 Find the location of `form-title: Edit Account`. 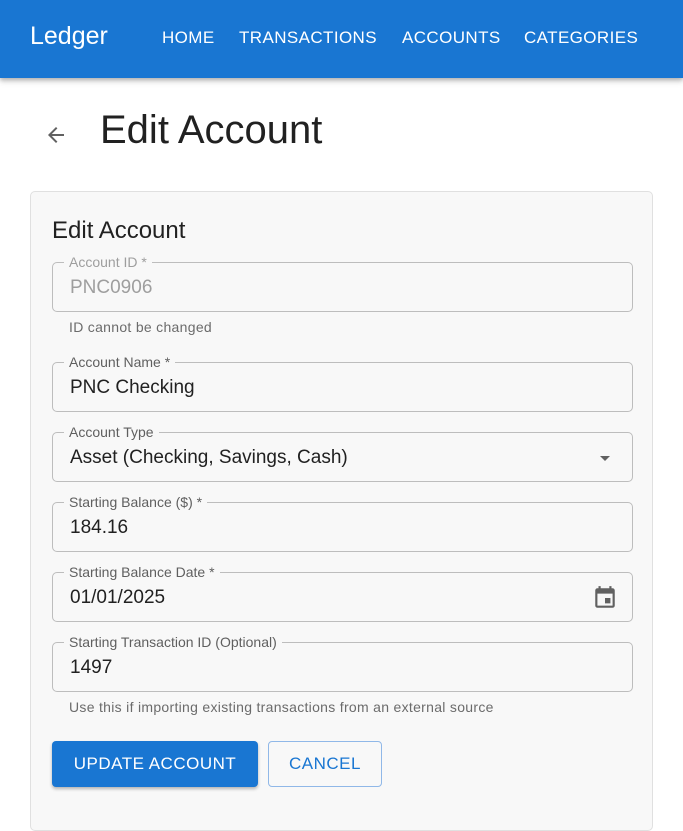

form-title: Edit Account is located at coordinates (119, 230).